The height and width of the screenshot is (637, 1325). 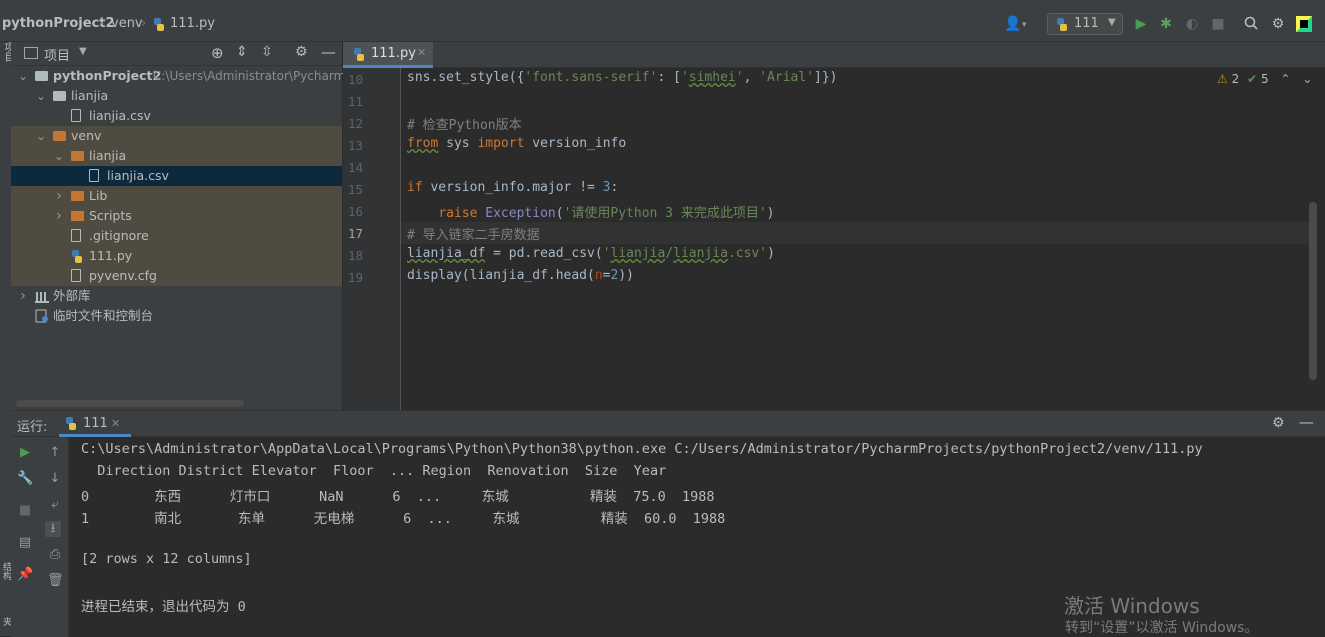 What do you see at coordinates (176, 196) in the screenshot?
I see `tree-item: › Lib` at bounding box center [176, 196].